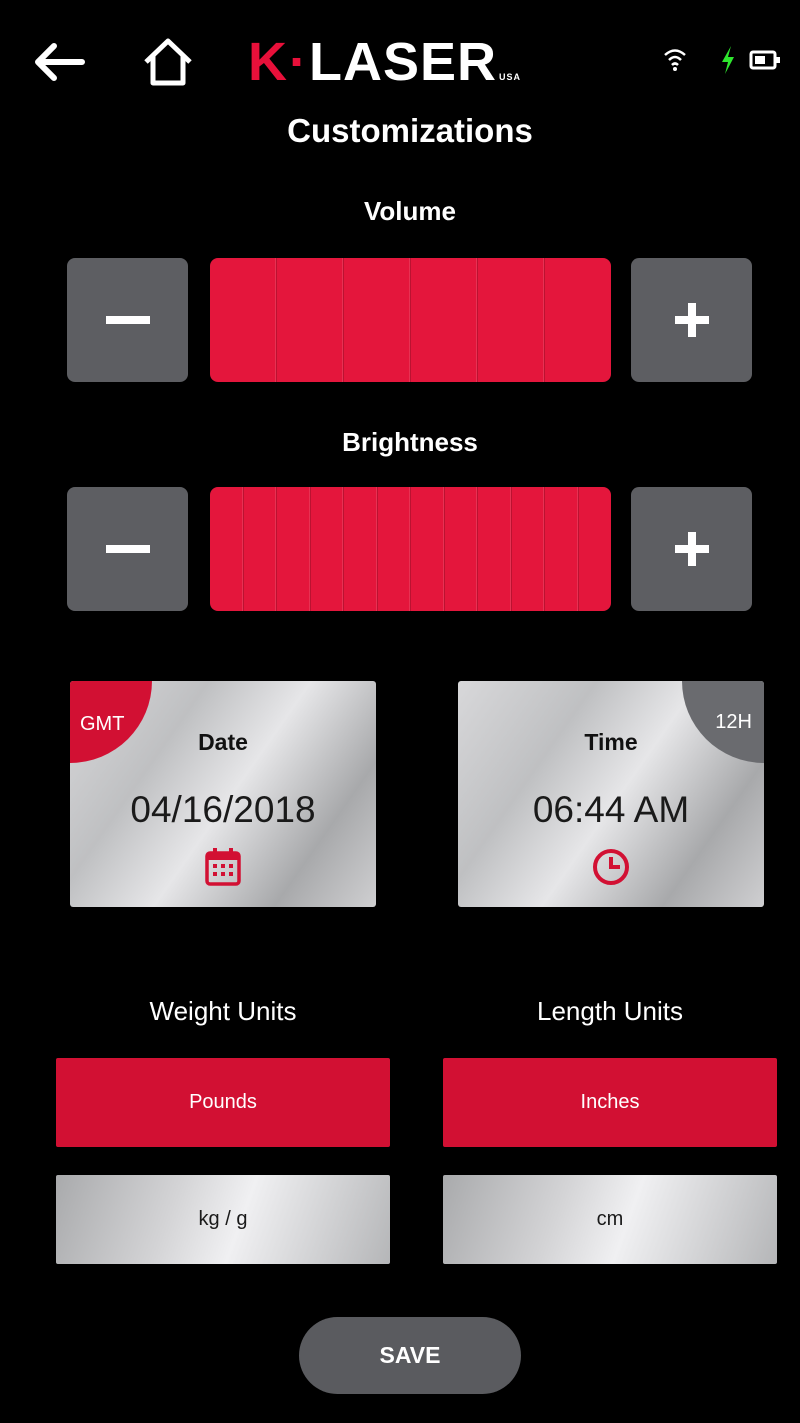 The height and width of the screenshot is (1423, 800). What do you see at coordinates (223, 742) in the screenshot?
I see `date-title: Date` at bounding box center [223, 742].